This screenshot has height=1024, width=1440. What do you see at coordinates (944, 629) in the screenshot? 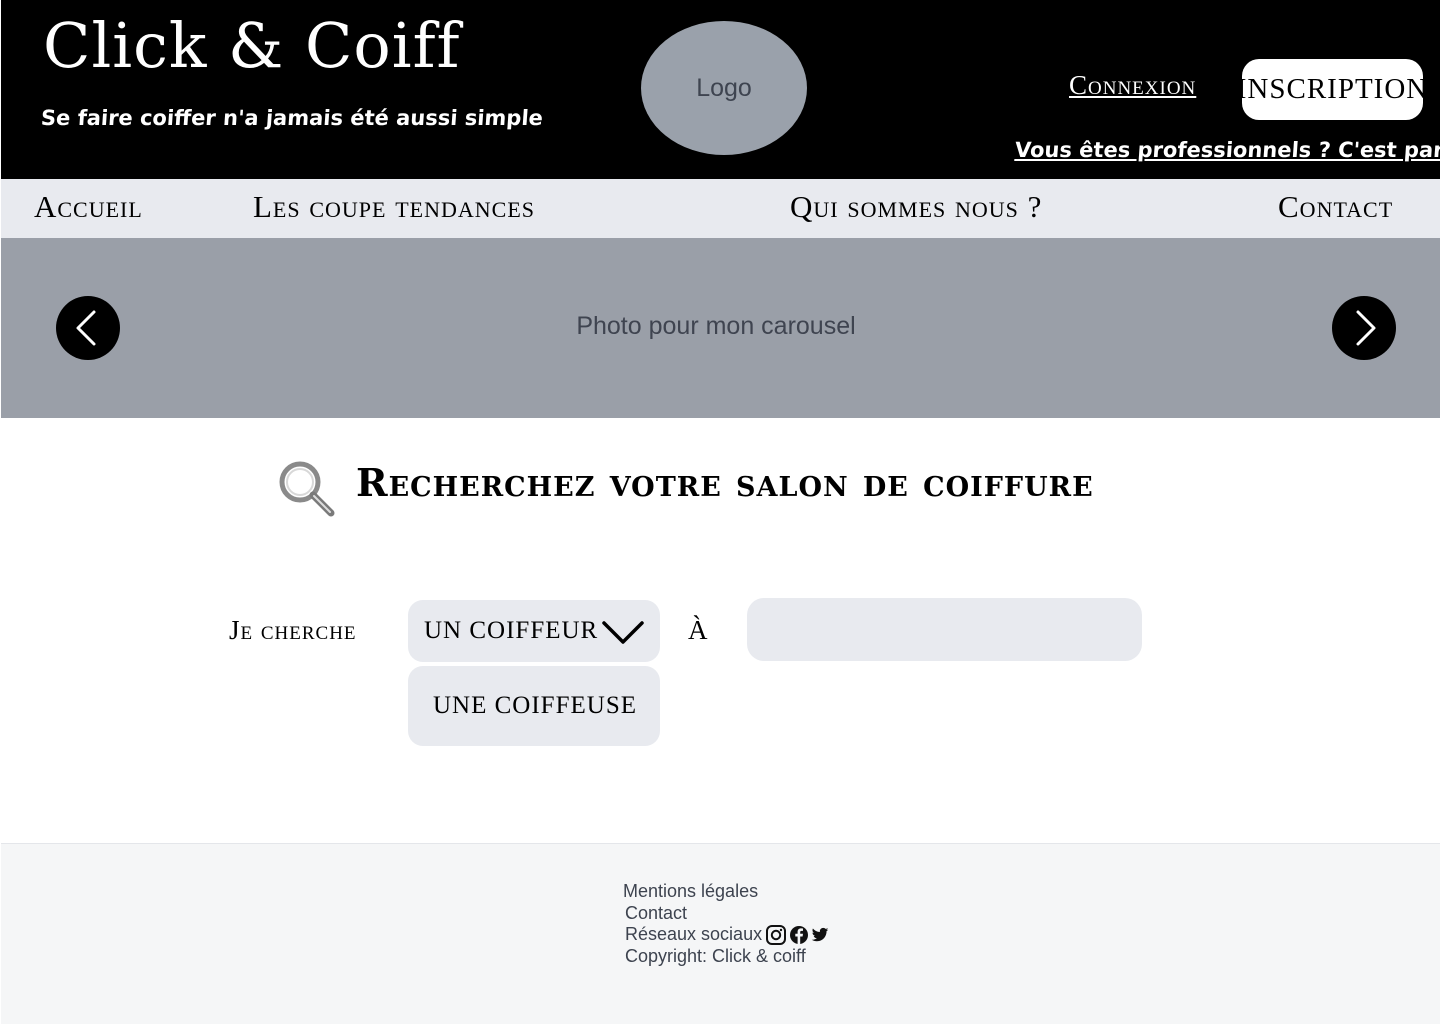
I see `city-input` at bounding box center [944, 629].